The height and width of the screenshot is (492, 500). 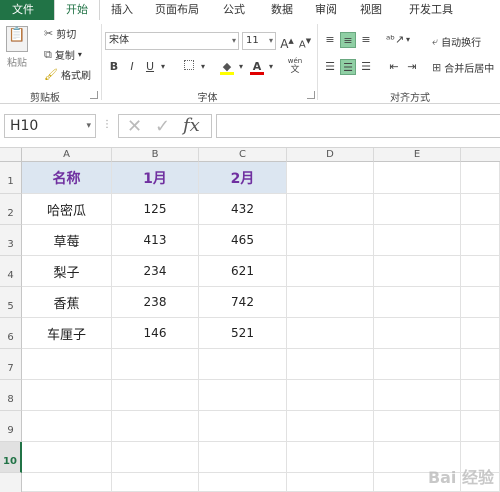 What do you see at coordinates (330, 482) in the screenshot?
I see `cell-d11` at bounding box center [330, 482].